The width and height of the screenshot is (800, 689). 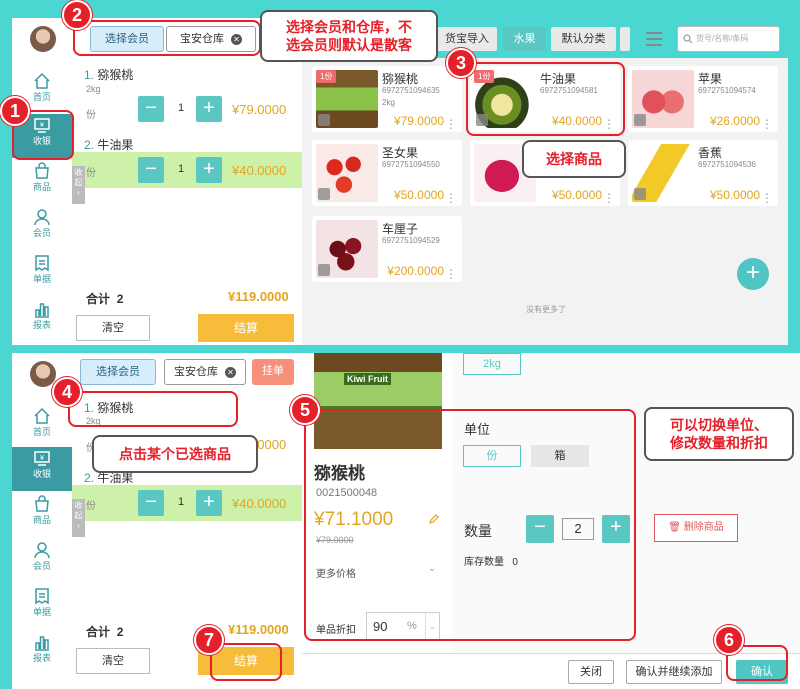 I want to click on goods-price: ¥26.0000, so click(x=734, y=121).